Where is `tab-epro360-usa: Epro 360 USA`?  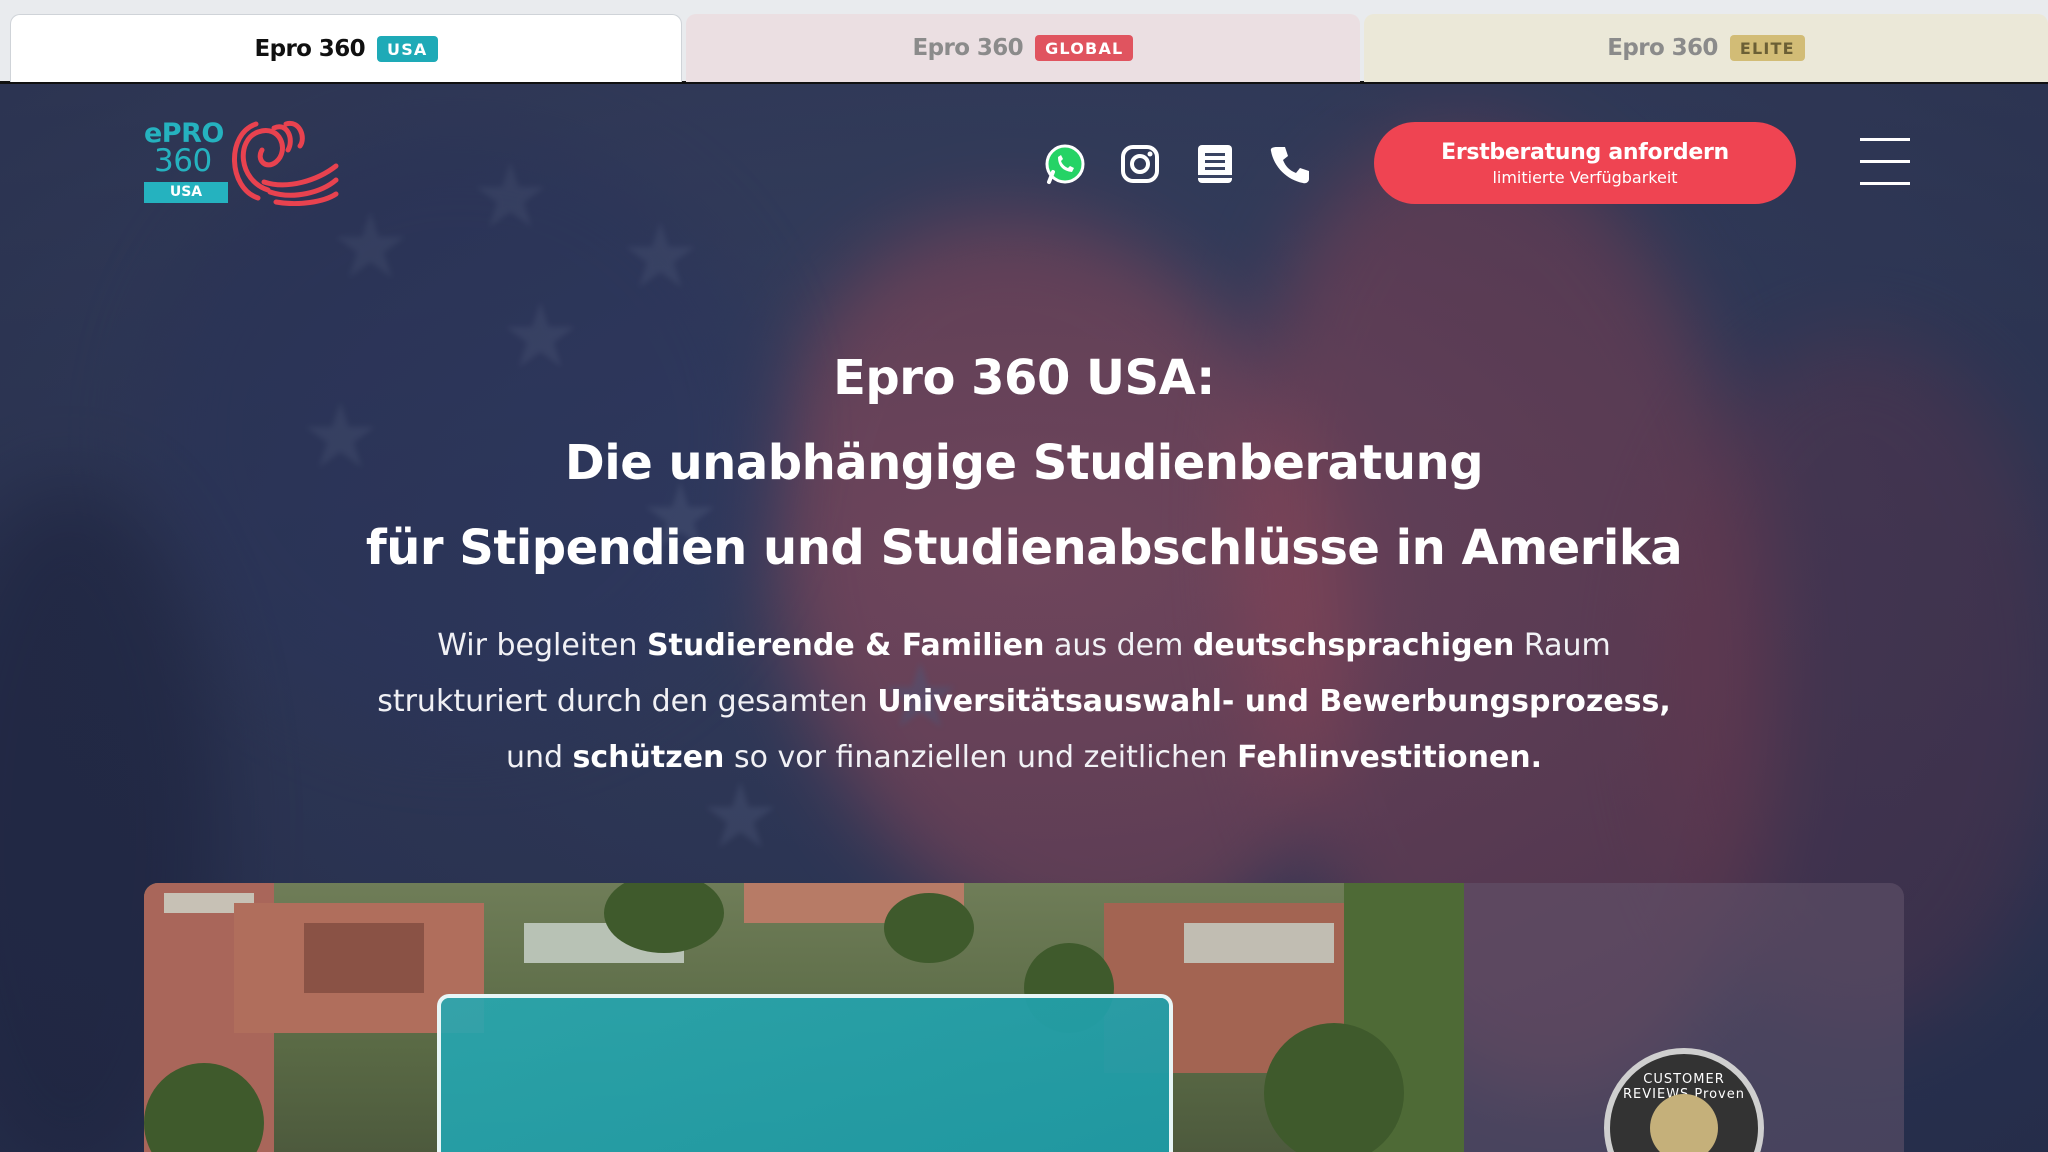 tab-epro360-usa: Epro 360 USA is located at coordinates (346, 48).